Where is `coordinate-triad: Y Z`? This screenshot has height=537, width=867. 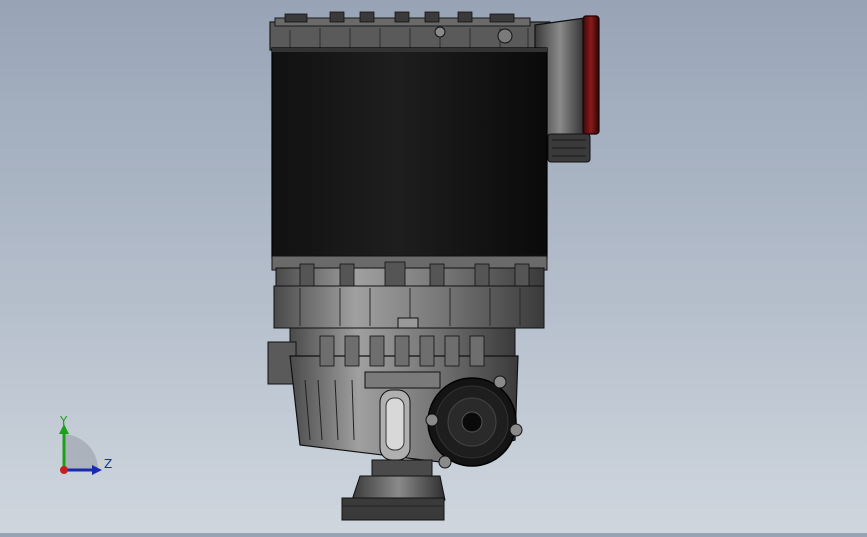
coordinate-triad: Y Z is located at coordinates (85, 444).